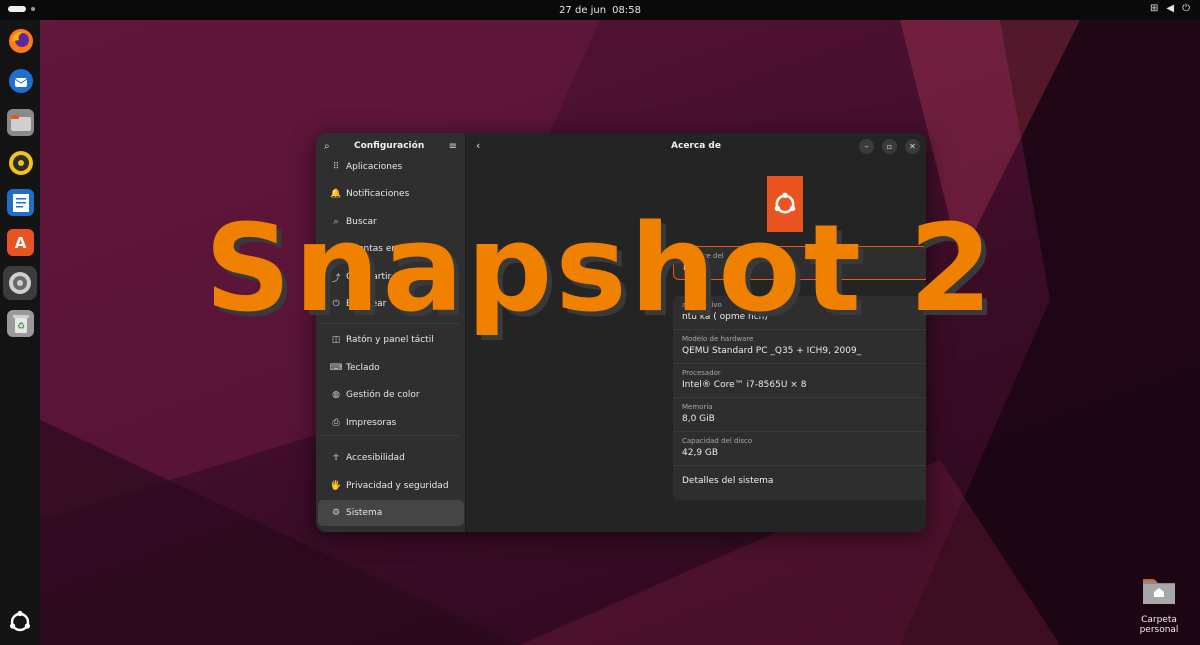 The image size is (1200, 645). I want to click on sidebar-item-icon: ⌨, so click(336, 368).